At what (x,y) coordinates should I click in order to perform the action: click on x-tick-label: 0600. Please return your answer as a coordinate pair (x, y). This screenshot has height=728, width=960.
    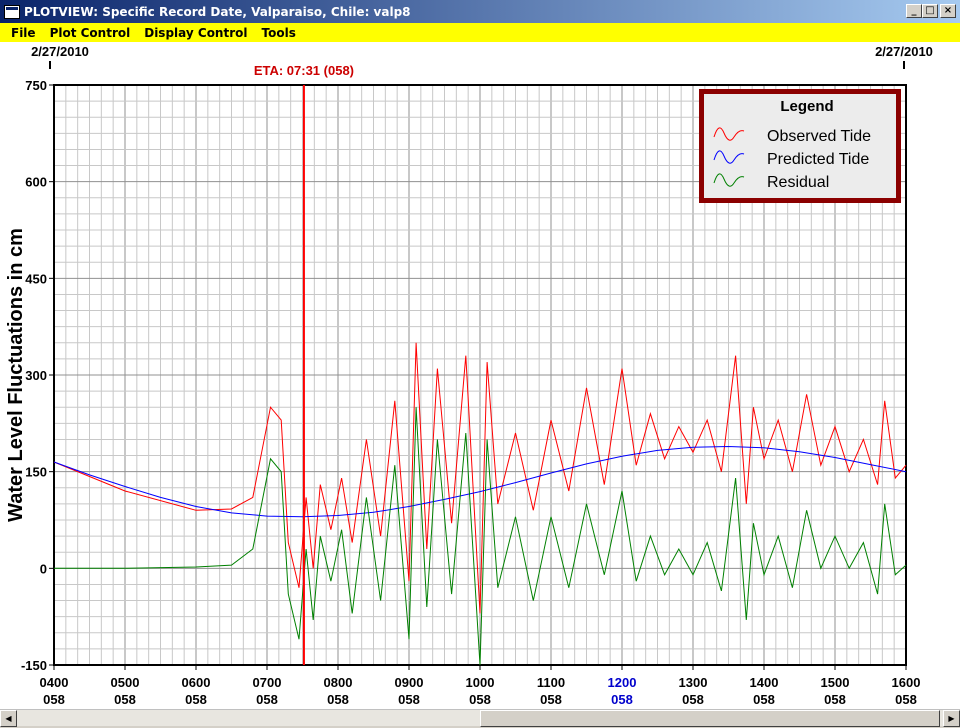
    Looking at the image, I should click on (196, 682).